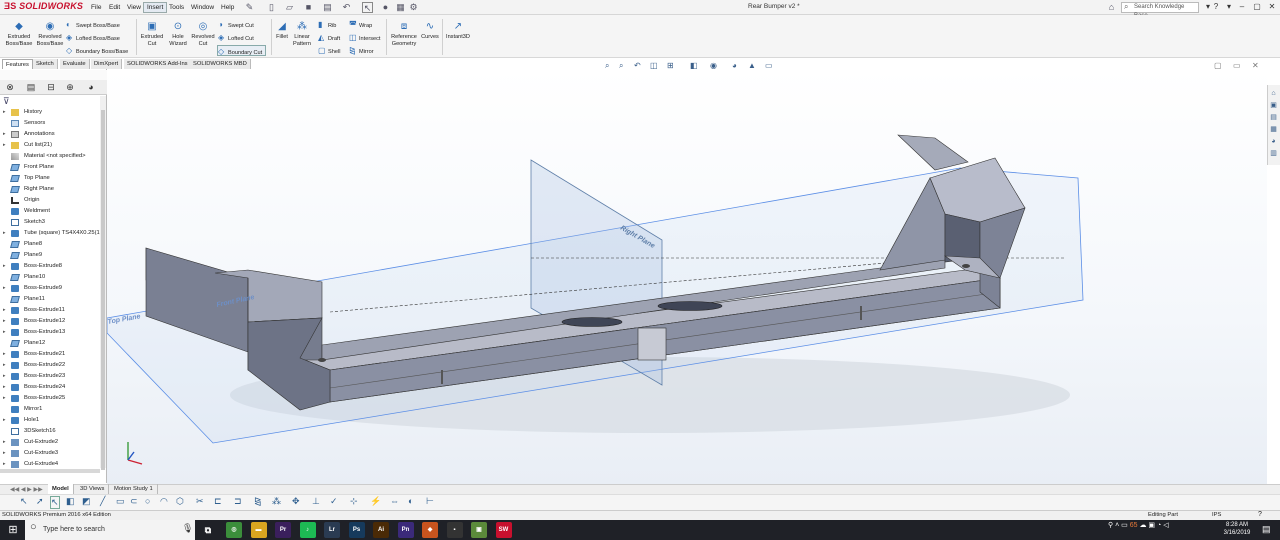  I want to click on tree-item: ▸ Boss-Extrude25, so click(50, 398).